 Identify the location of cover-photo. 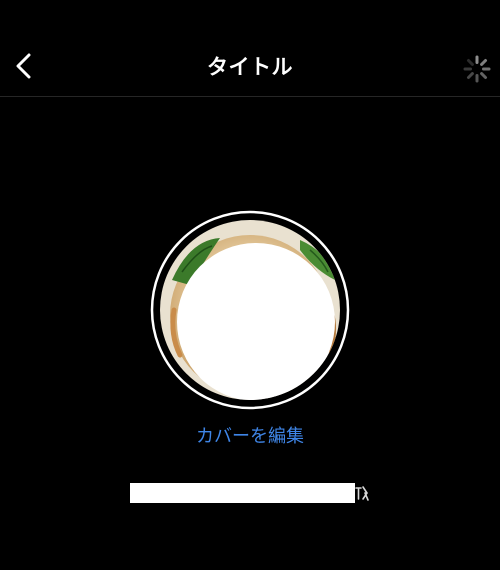
(250, 310).